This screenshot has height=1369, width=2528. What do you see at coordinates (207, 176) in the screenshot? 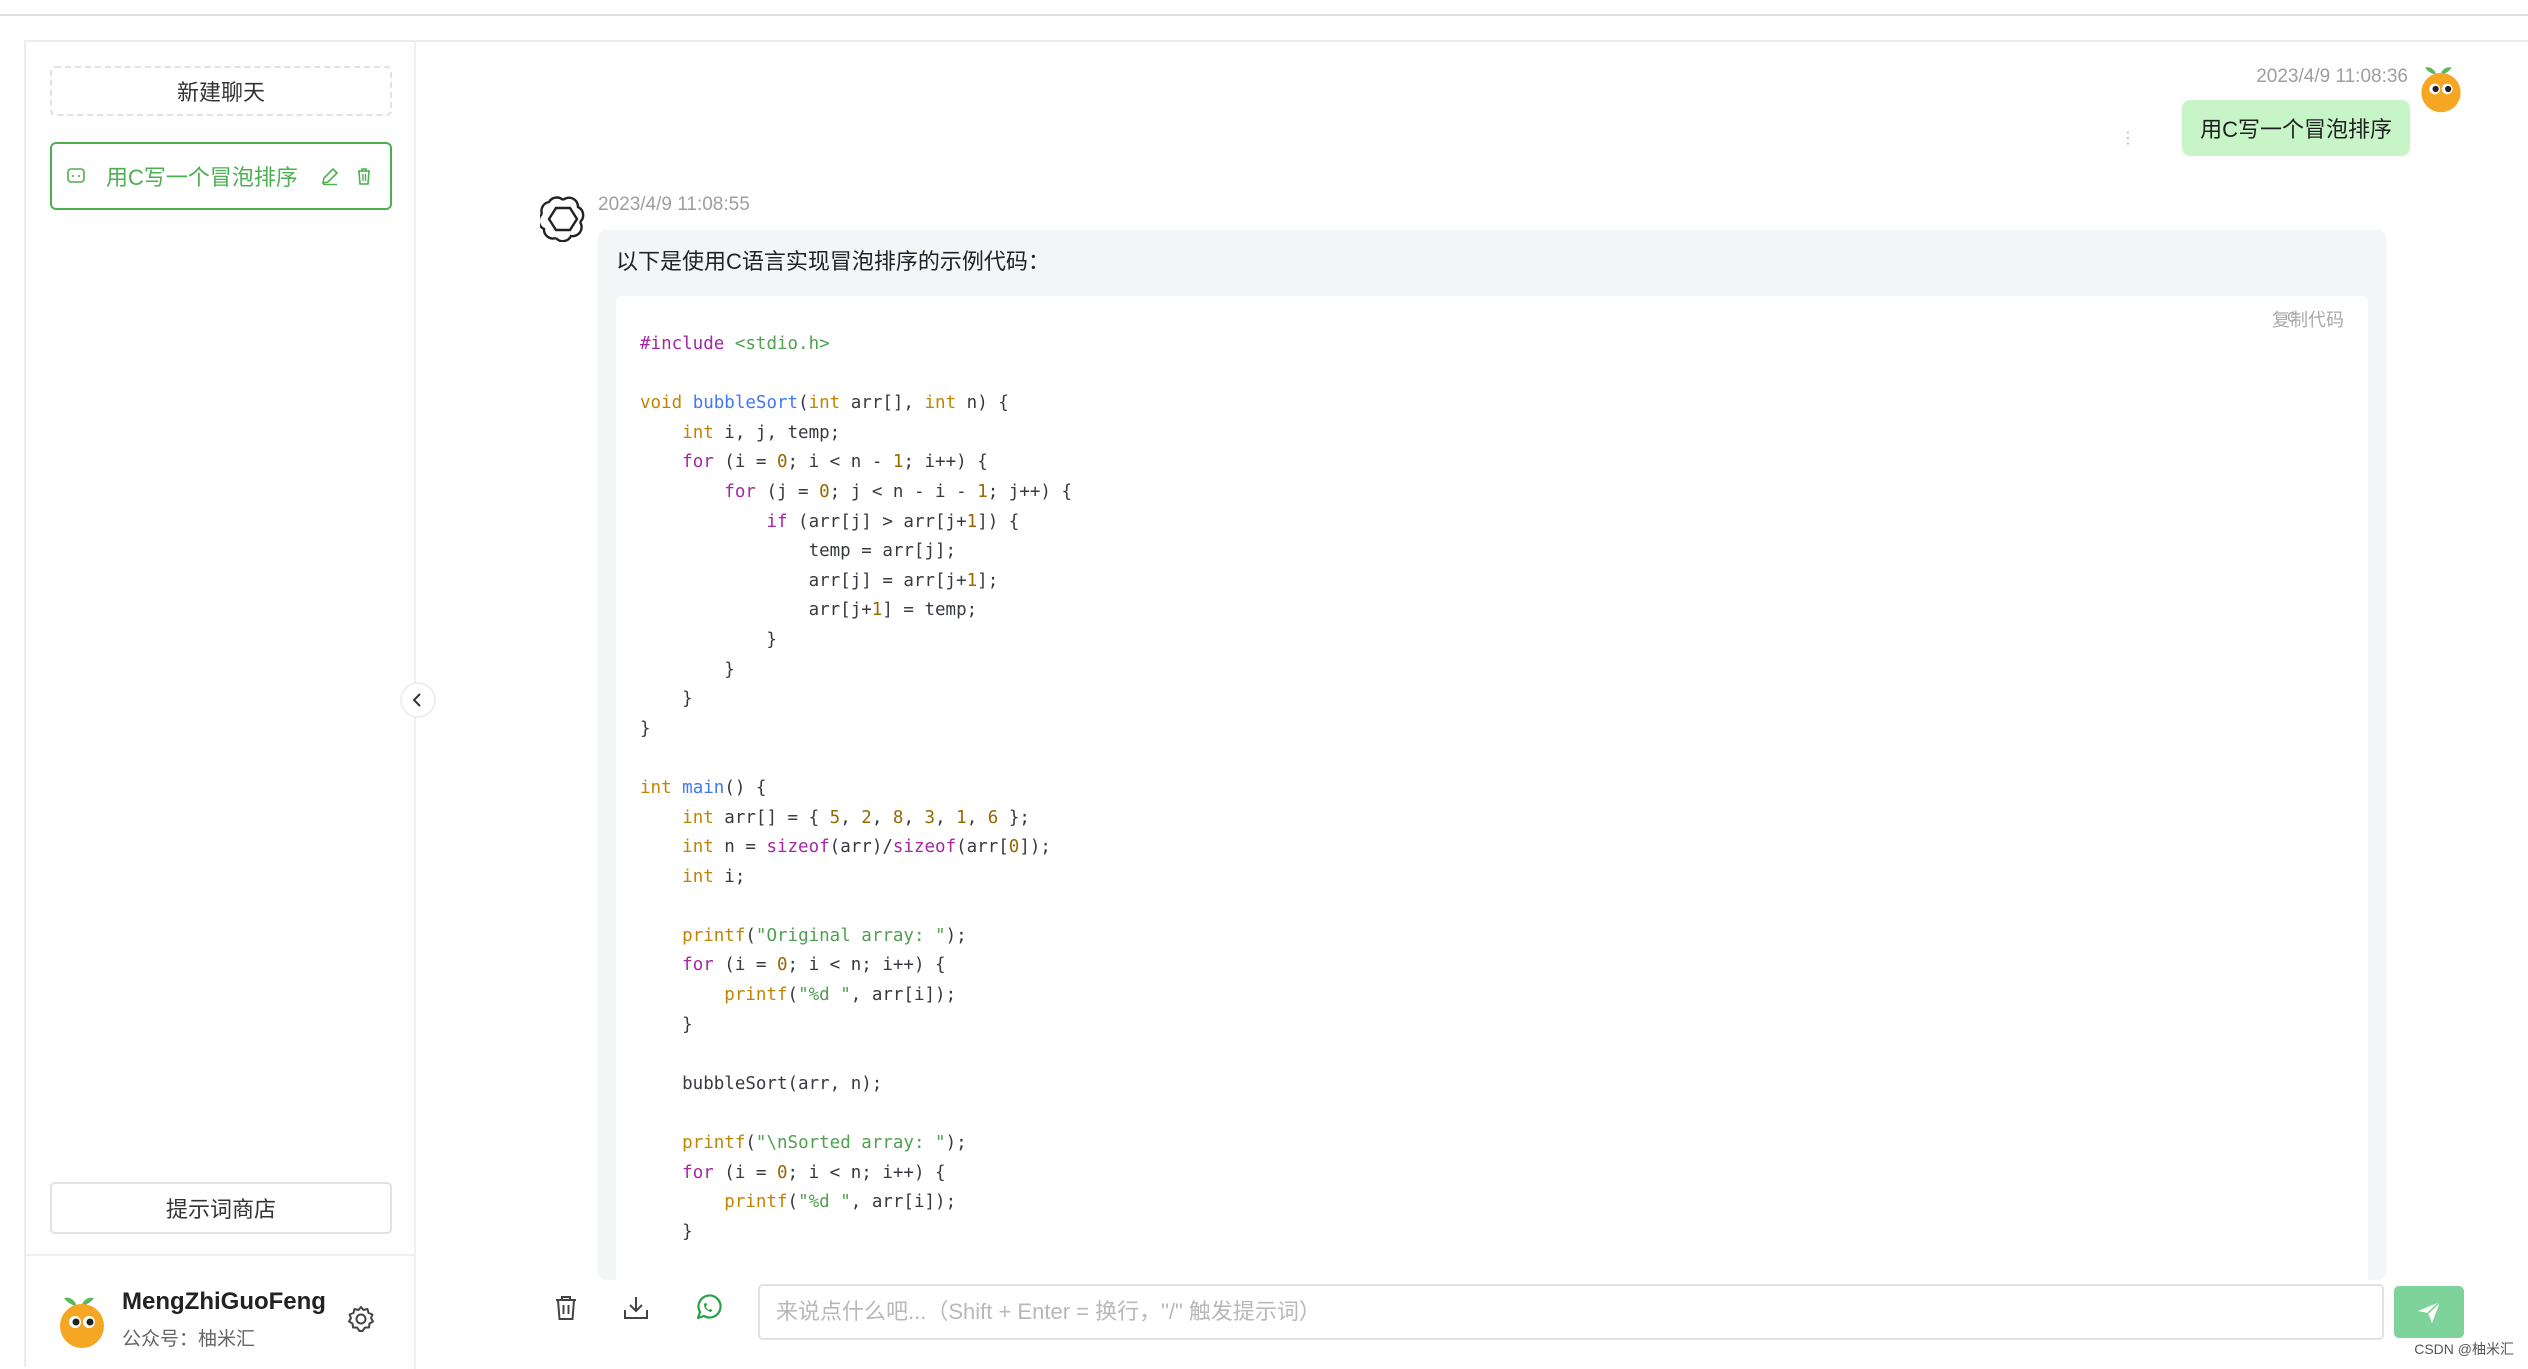
I see `history-item-label: 用C写一个冒泡排序` at bounding box center [207, 176].